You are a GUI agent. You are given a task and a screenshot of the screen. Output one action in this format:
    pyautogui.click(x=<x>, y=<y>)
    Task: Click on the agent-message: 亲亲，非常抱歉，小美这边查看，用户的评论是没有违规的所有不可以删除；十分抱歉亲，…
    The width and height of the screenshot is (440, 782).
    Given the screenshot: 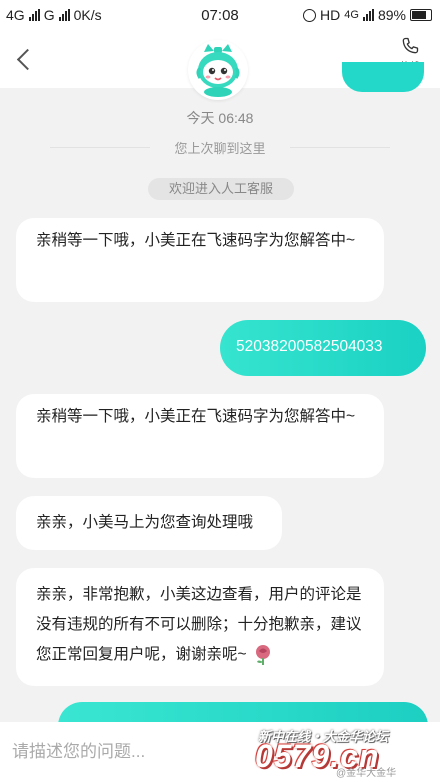 What is the action you would take?
    pyautogui.click(x=200, y=627)
    